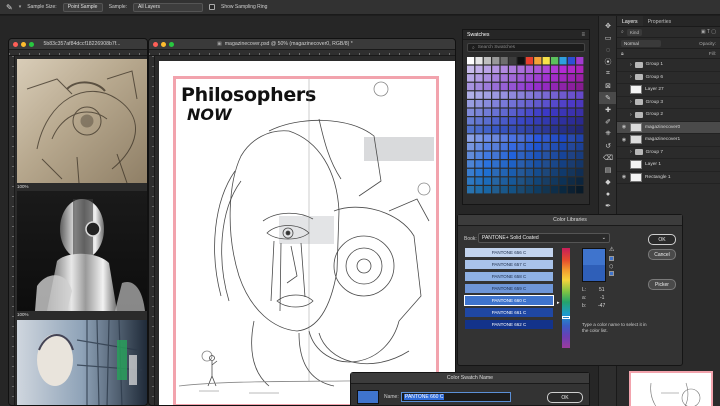  Describe the element at coordinates (662, 284) in the screenshot. I see `picker-button: Picker` at that location.